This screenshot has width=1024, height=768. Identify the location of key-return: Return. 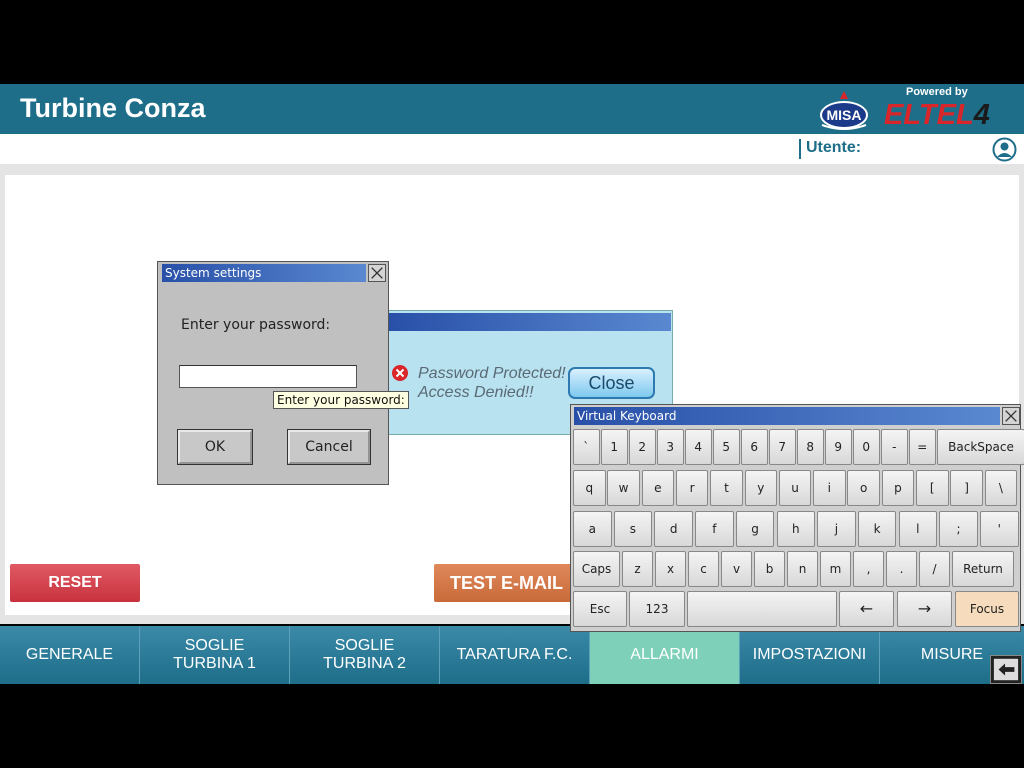
(983, 569).